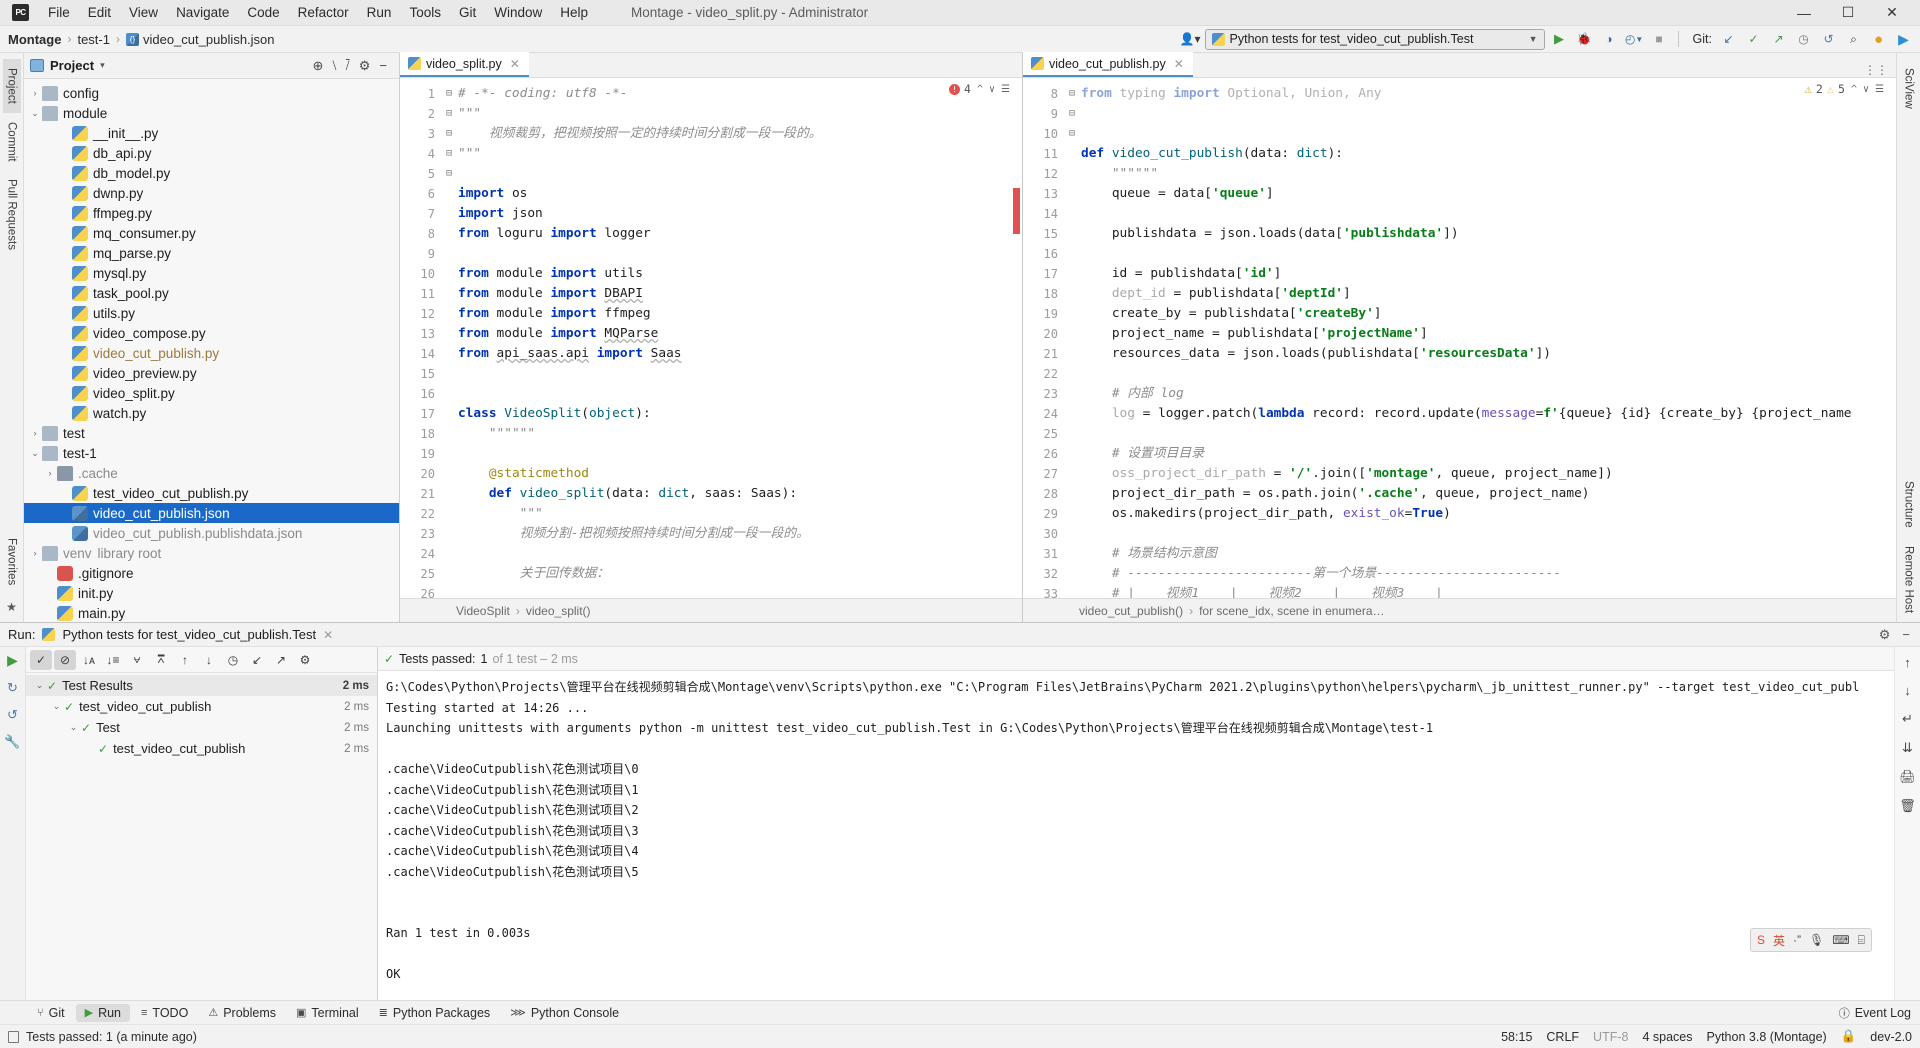 The width and height of the screenshot is (1920, 1048). I want to click on menu-run: Run, so click(379, 12).